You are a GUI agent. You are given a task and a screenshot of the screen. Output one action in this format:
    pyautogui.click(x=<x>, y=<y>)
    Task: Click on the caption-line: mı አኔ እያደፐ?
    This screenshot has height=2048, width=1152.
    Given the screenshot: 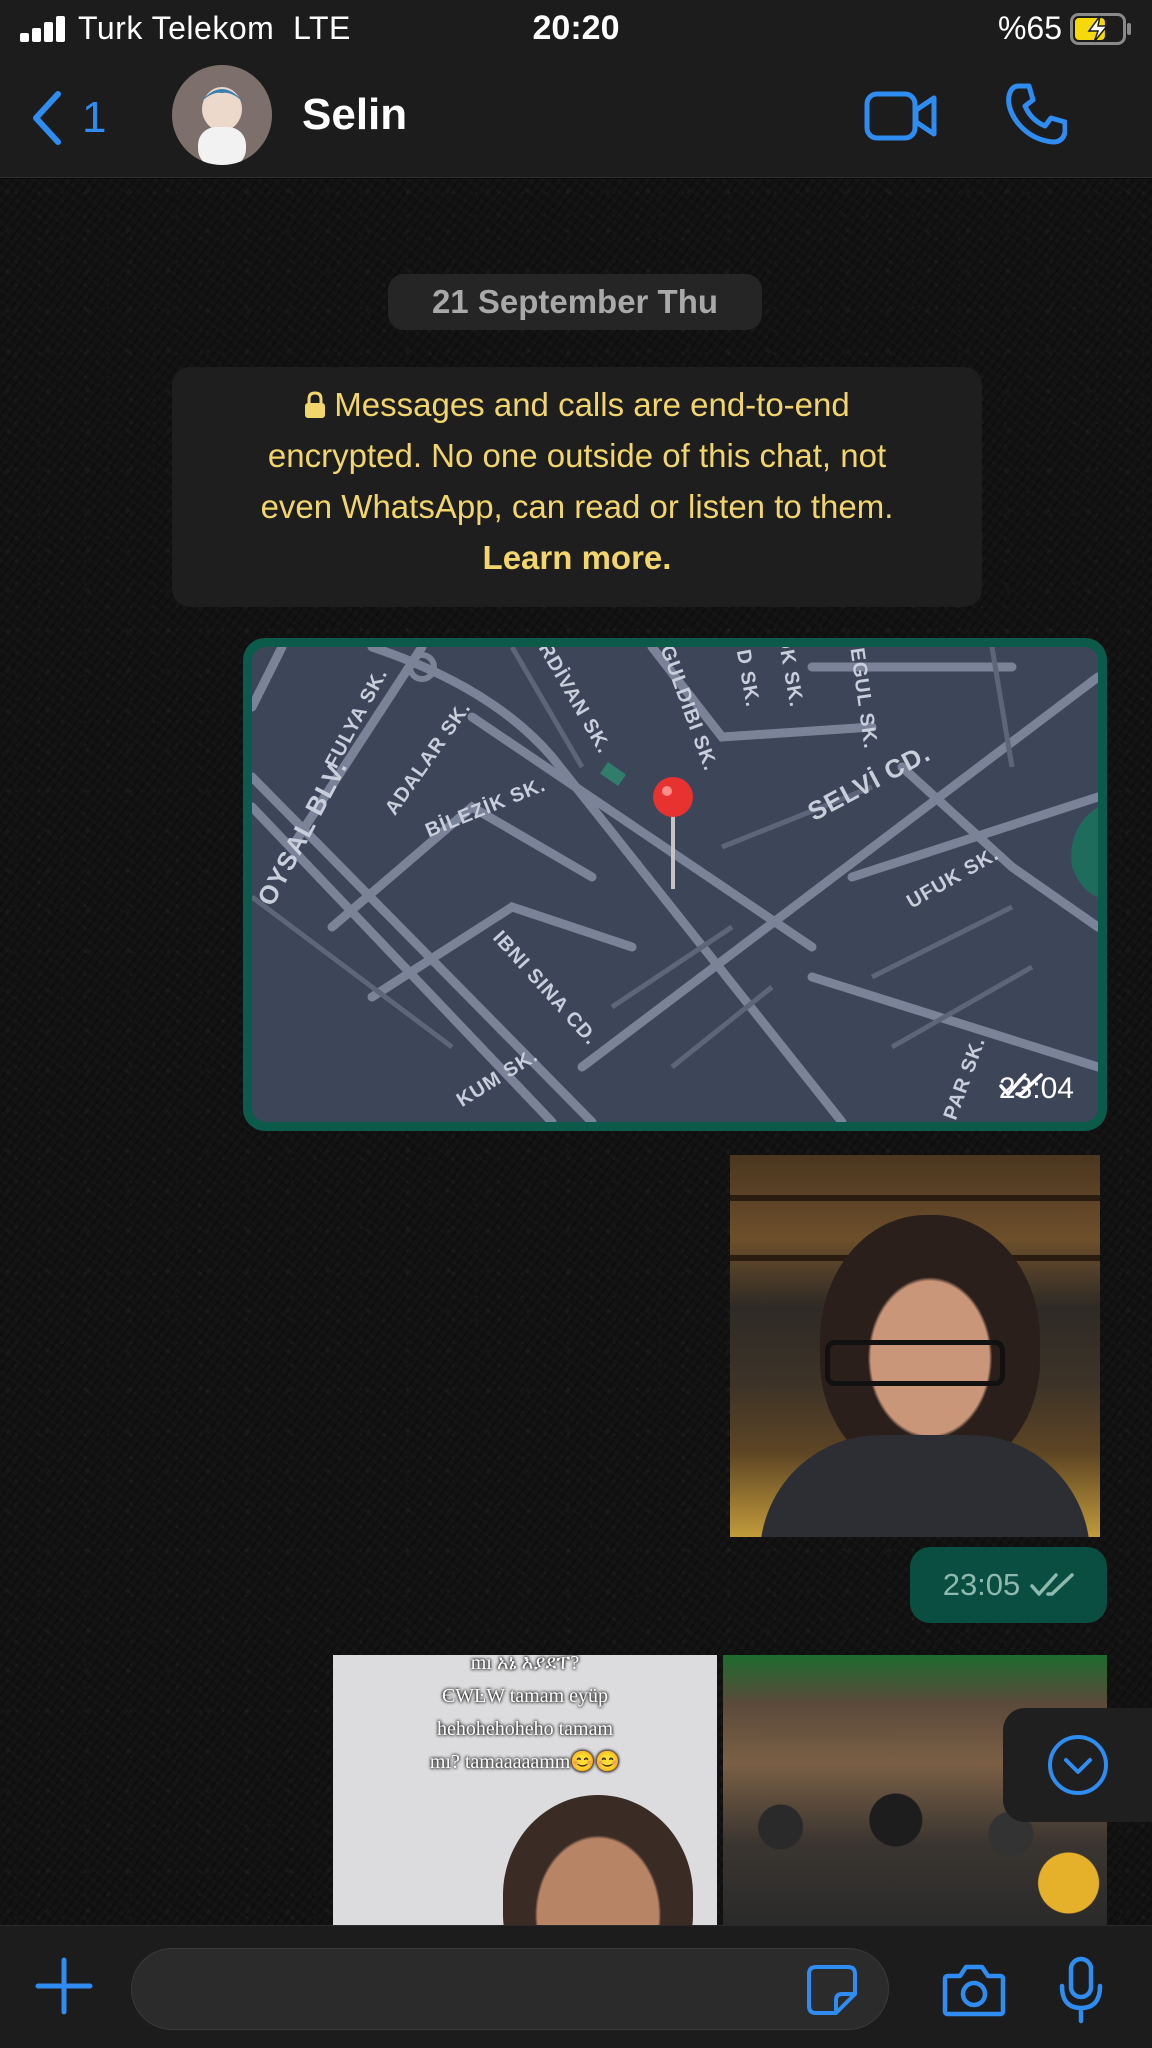 What is the action you would take?
    pyautogui.click(x=525, y=1664)
    